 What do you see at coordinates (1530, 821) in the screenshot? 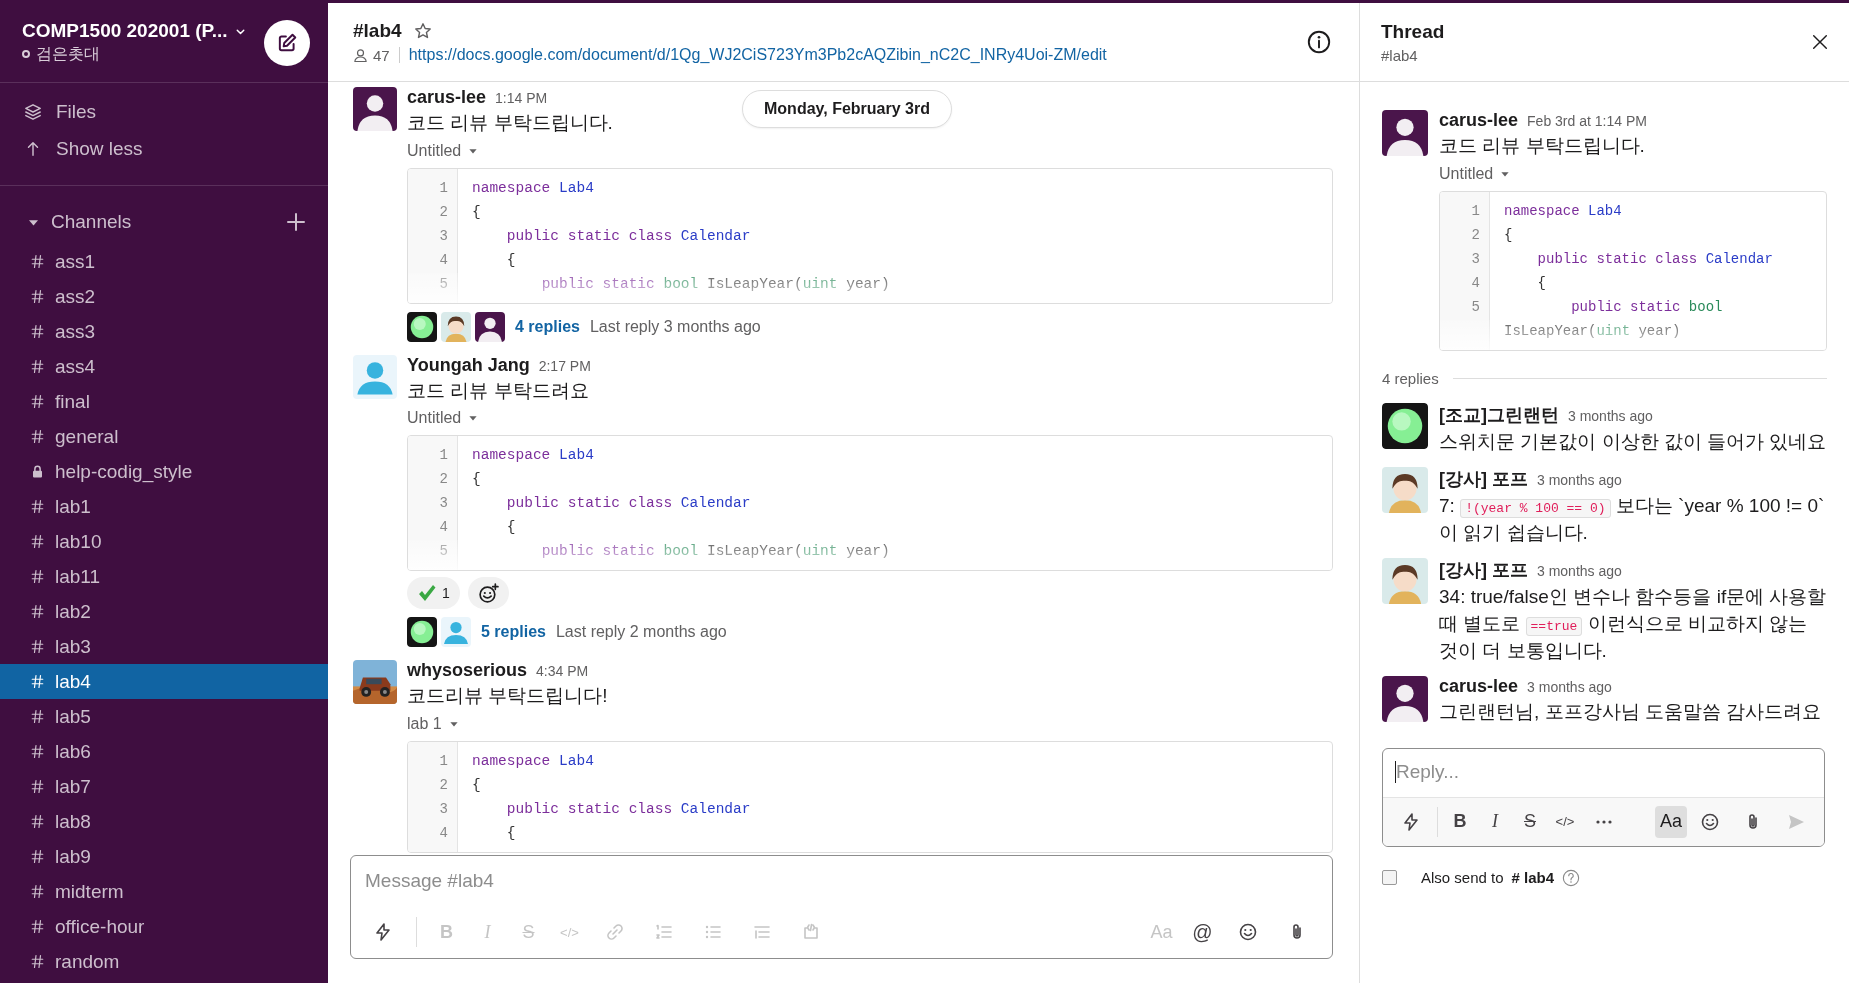
I see `strikethrough-button: S` at bounding box center [1530, 821].